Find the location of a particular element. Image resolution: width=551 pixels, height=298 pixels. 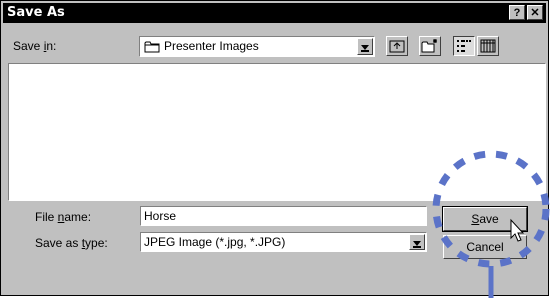

highlight-annotation is located at coordinates (491, 224).